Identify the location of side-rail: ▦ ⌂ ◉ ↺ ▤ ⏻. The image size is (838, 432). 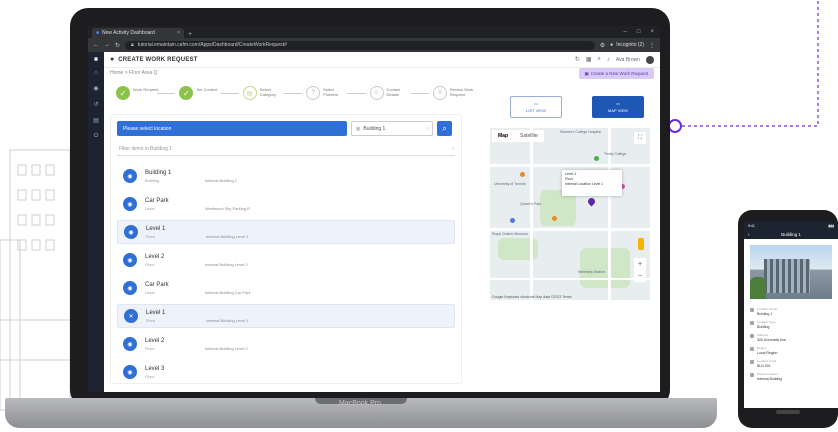
(96, 222).